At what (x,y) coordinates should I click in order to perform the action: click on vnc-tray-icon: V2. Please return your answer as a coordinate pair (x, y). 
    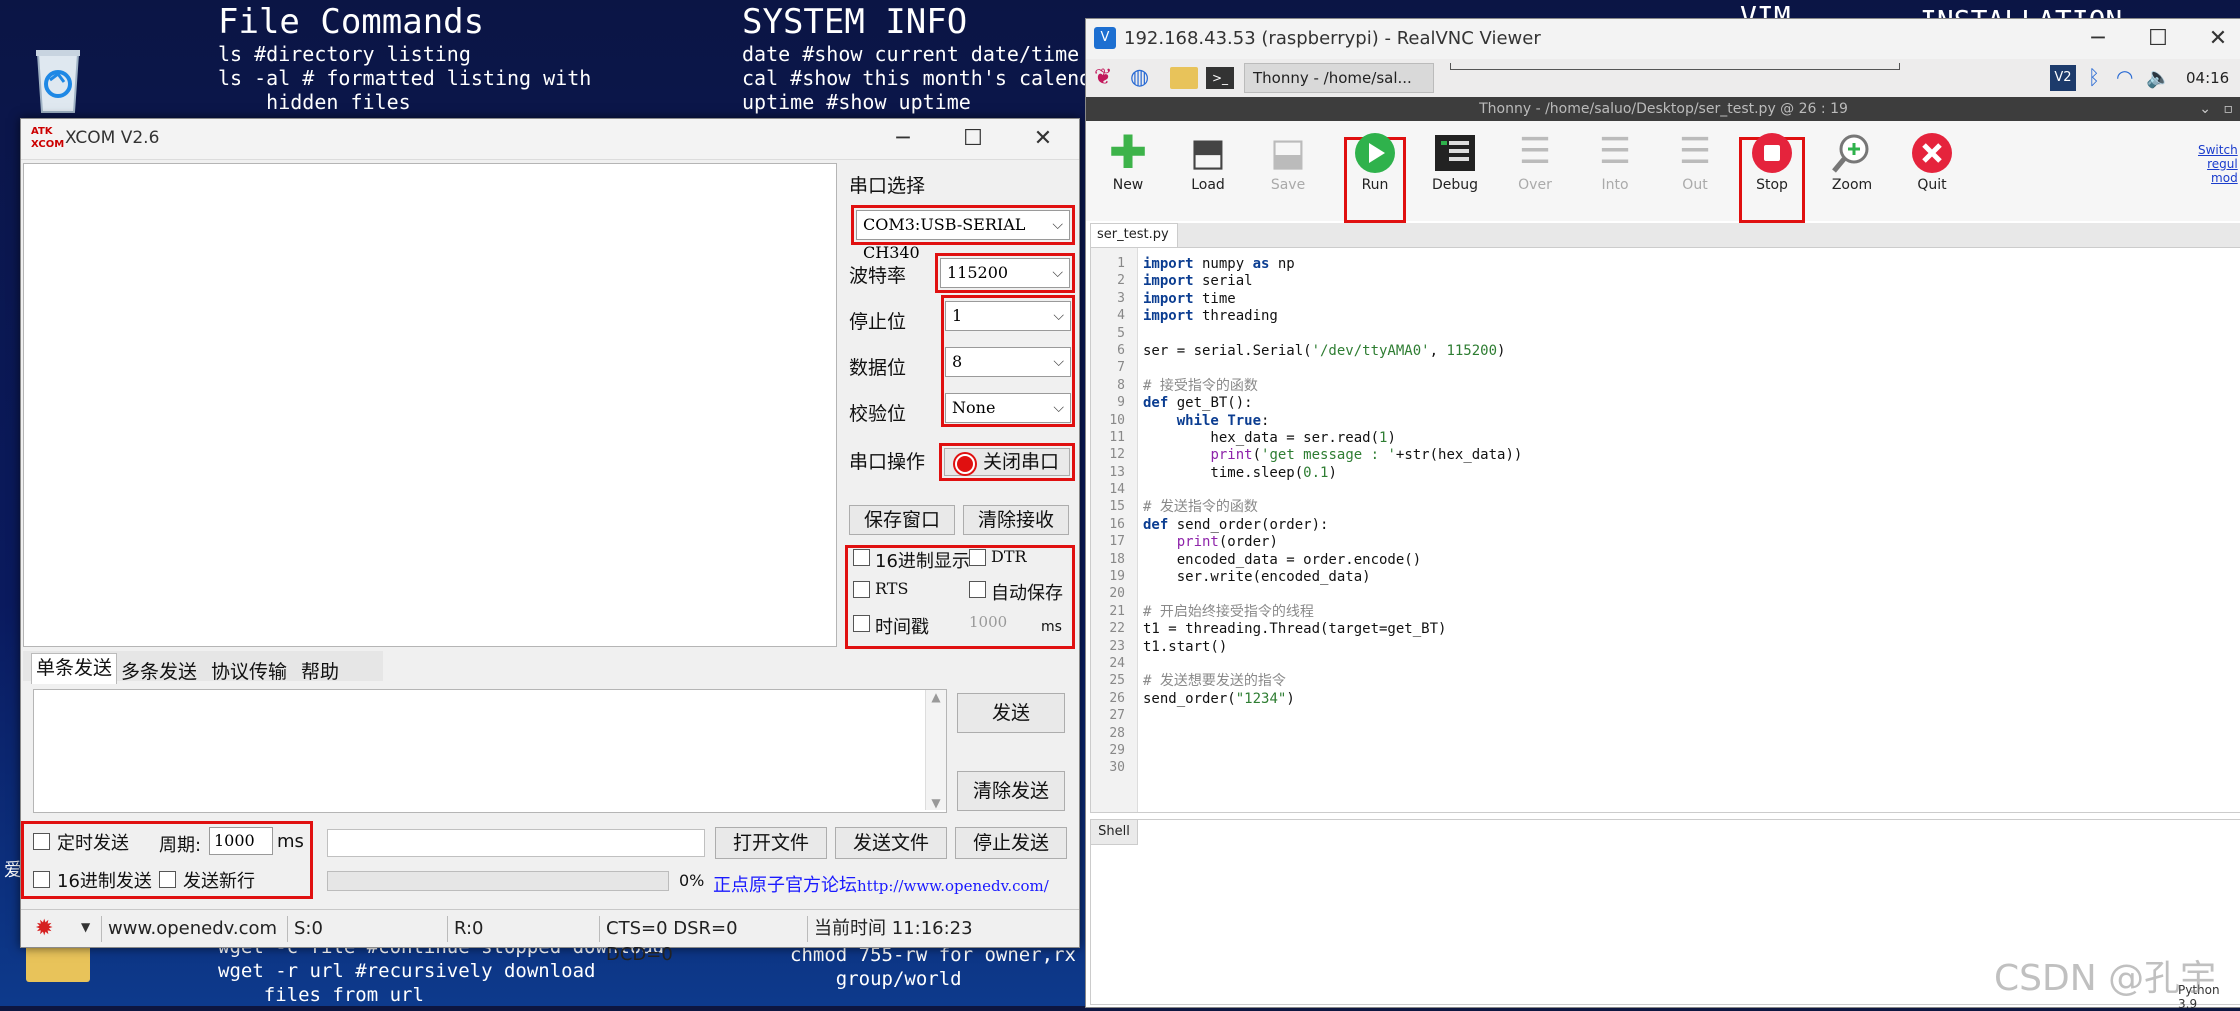
    Looking at the image, I should click on (2063, 78).